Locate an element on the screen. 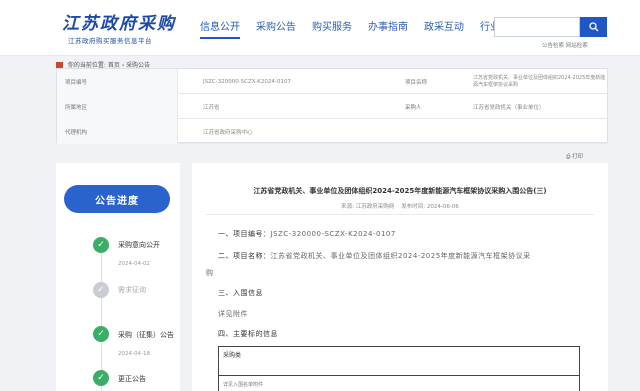  info-label-agency: 代理机构 is located at coordinates (117, 131).